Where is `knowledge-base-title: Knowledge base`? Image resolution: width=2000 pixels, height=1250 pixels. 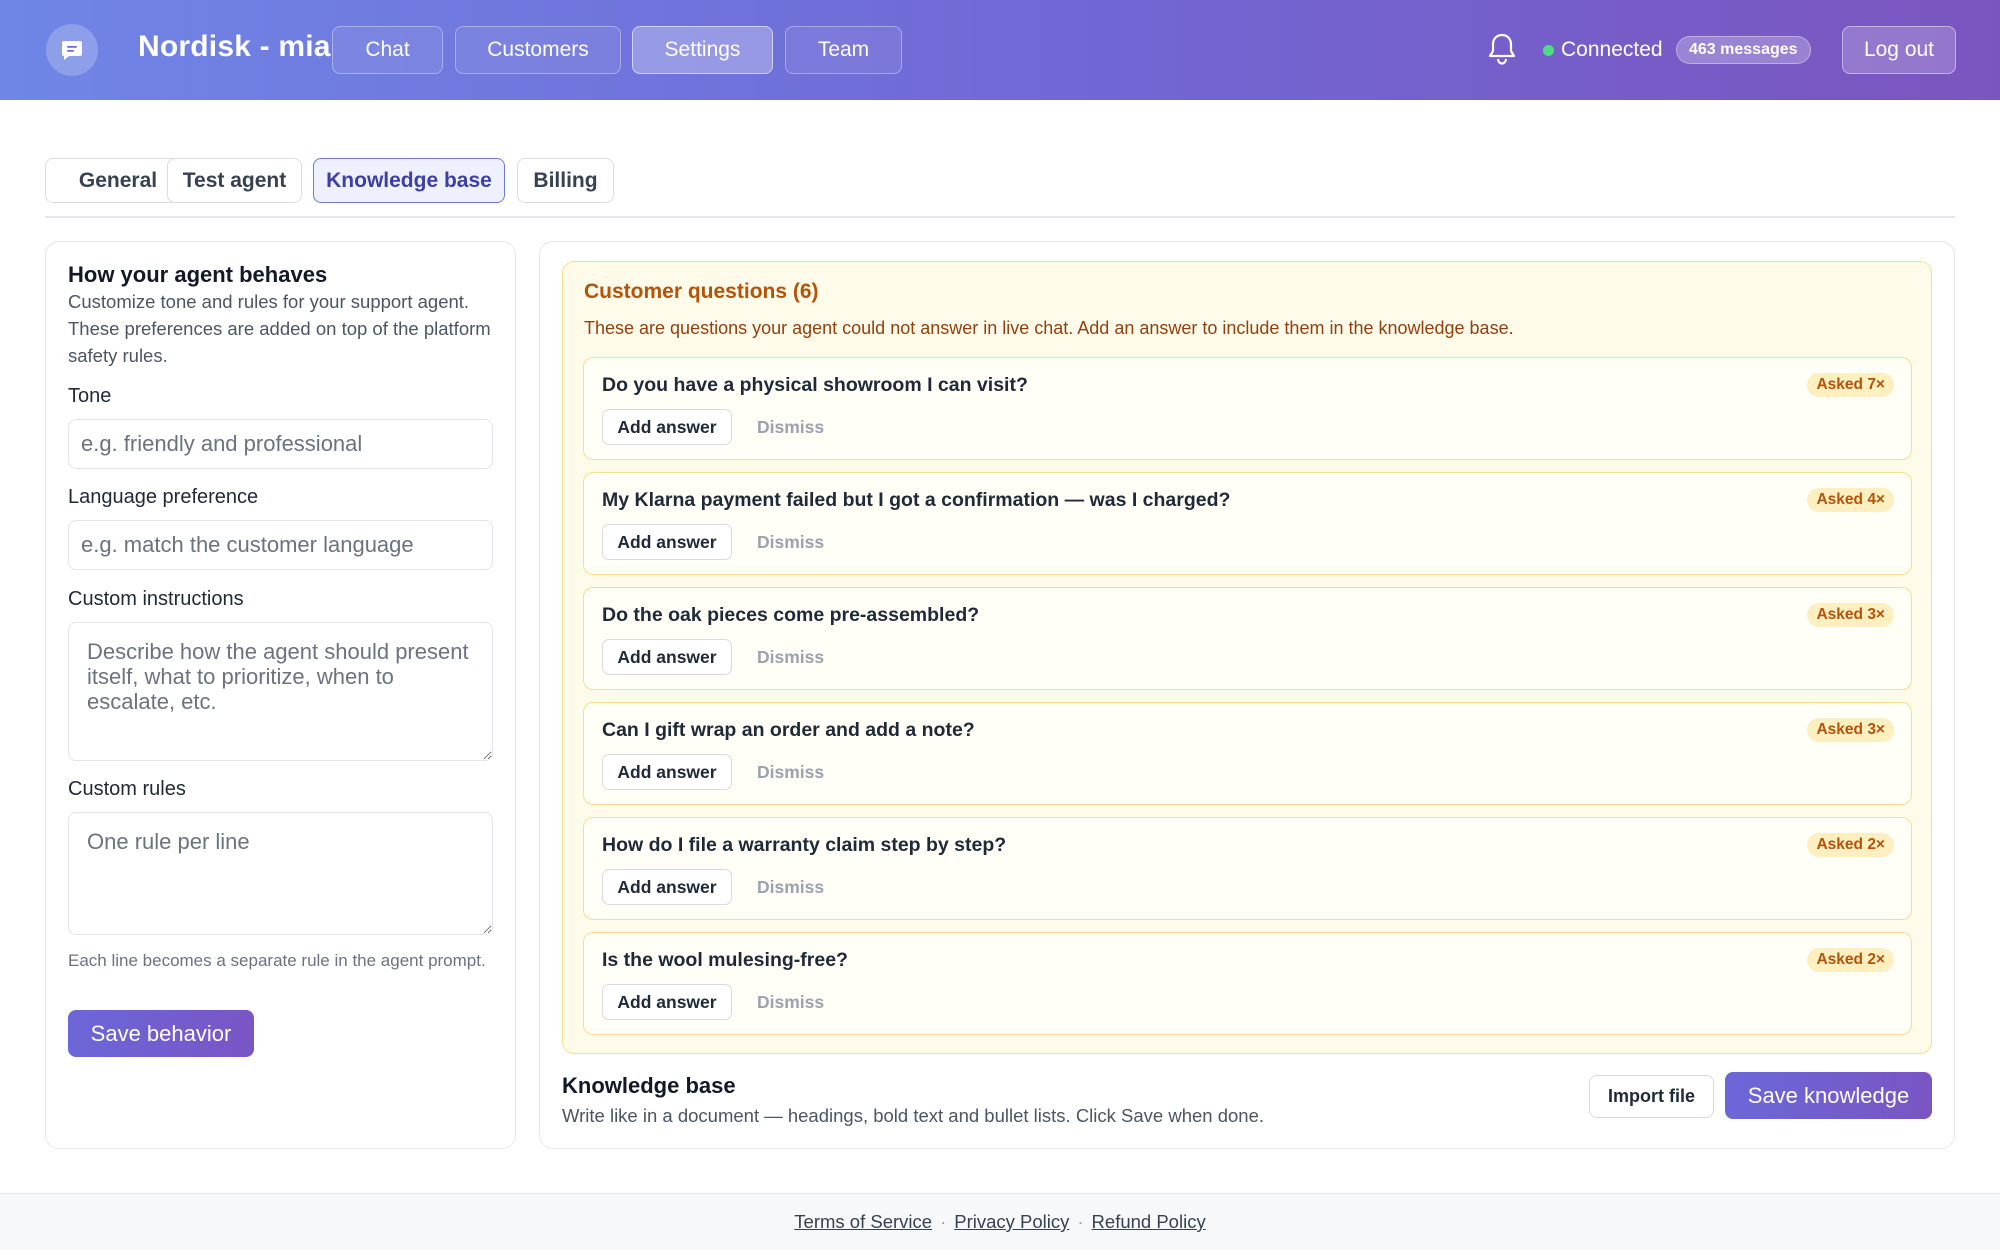
knowledge-base-title: Knowledge base is located at coordinates (649, 1085).